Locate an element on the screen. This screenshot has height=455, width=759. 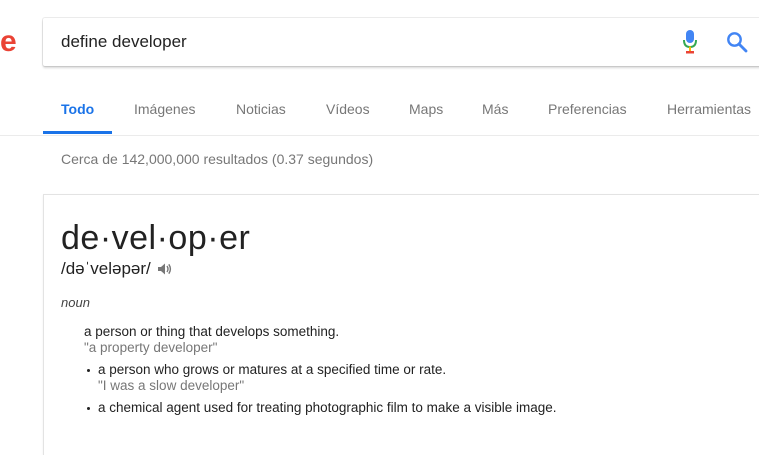
tab-imagenes: Imágenes is located at coordinates (164, 110).